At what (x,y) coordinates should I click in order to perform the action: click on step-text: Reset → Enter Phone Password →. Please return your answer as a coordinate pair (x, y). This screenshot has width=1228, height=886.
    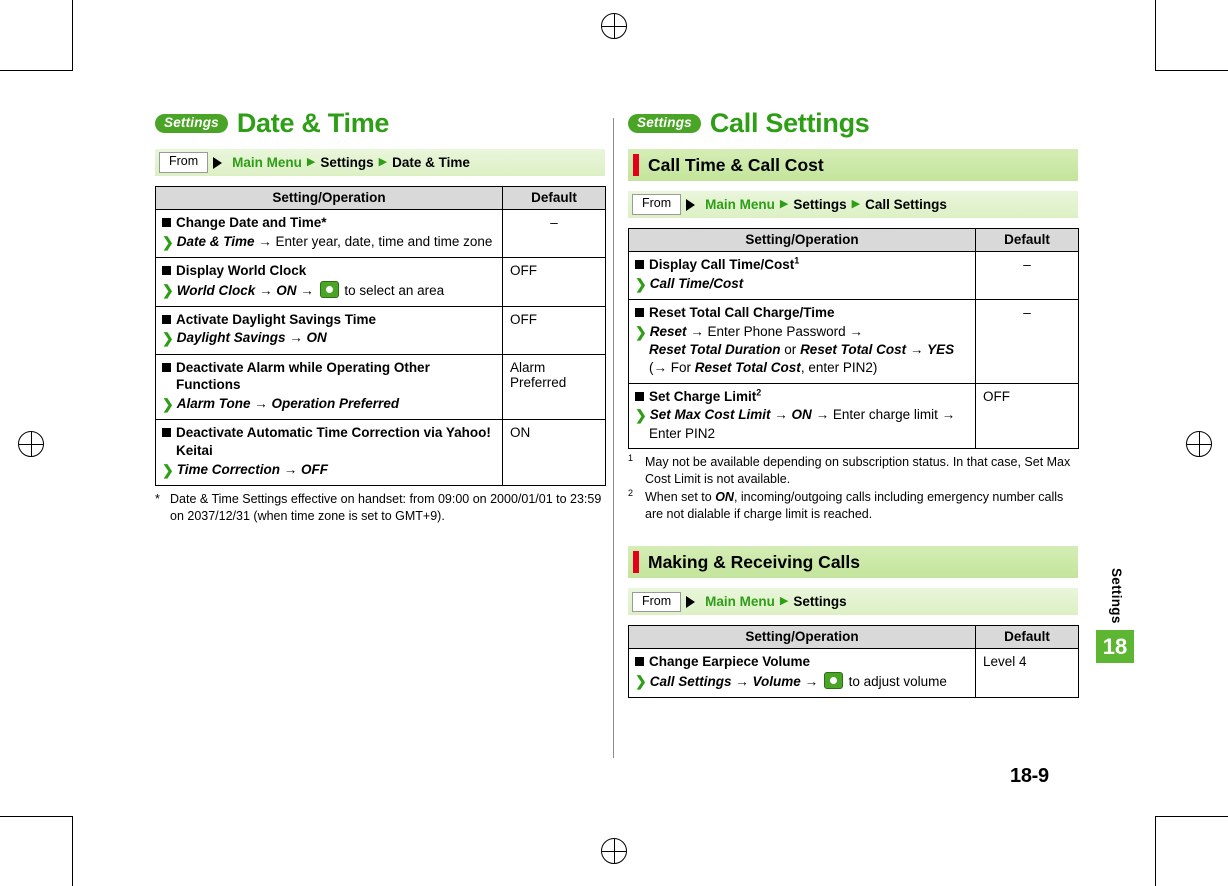
    Looking at the image, I should click on (756, 331).